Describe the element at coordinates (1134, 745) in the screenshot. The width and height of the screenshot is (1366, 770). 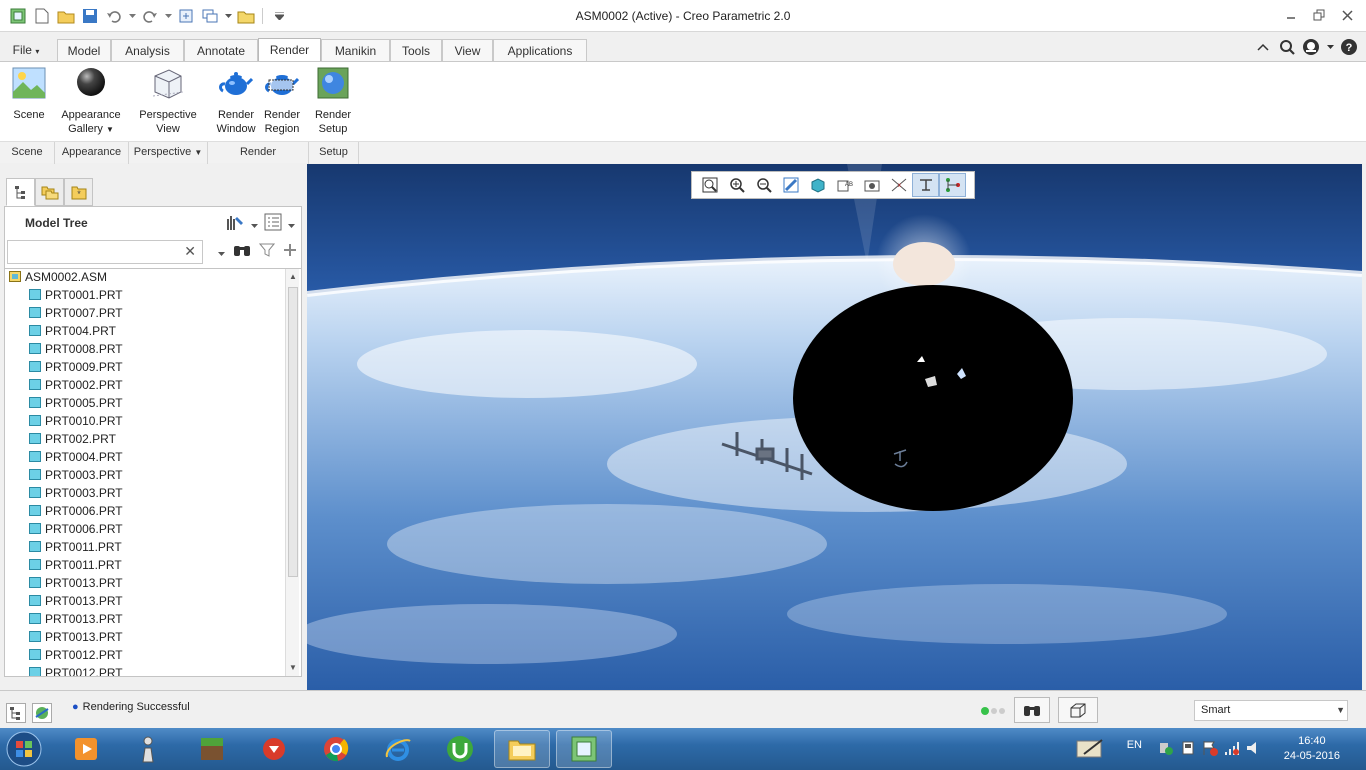
I see `language-indicator: EN` at that location.